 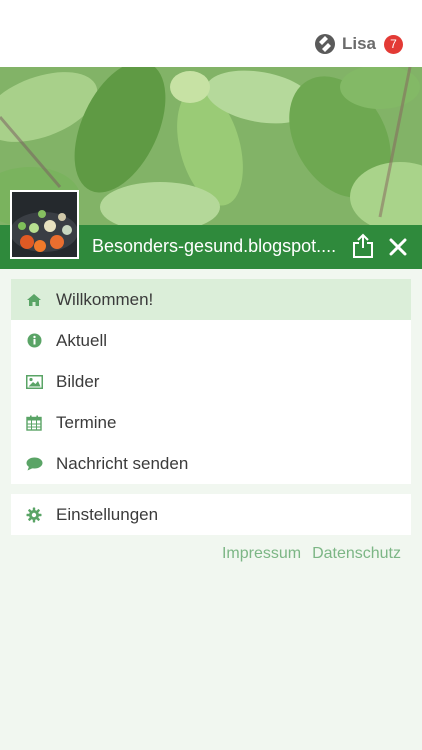 I want to click on menu-item-nachricht-senden: Nachricht senden, so click(x=211, y=463).